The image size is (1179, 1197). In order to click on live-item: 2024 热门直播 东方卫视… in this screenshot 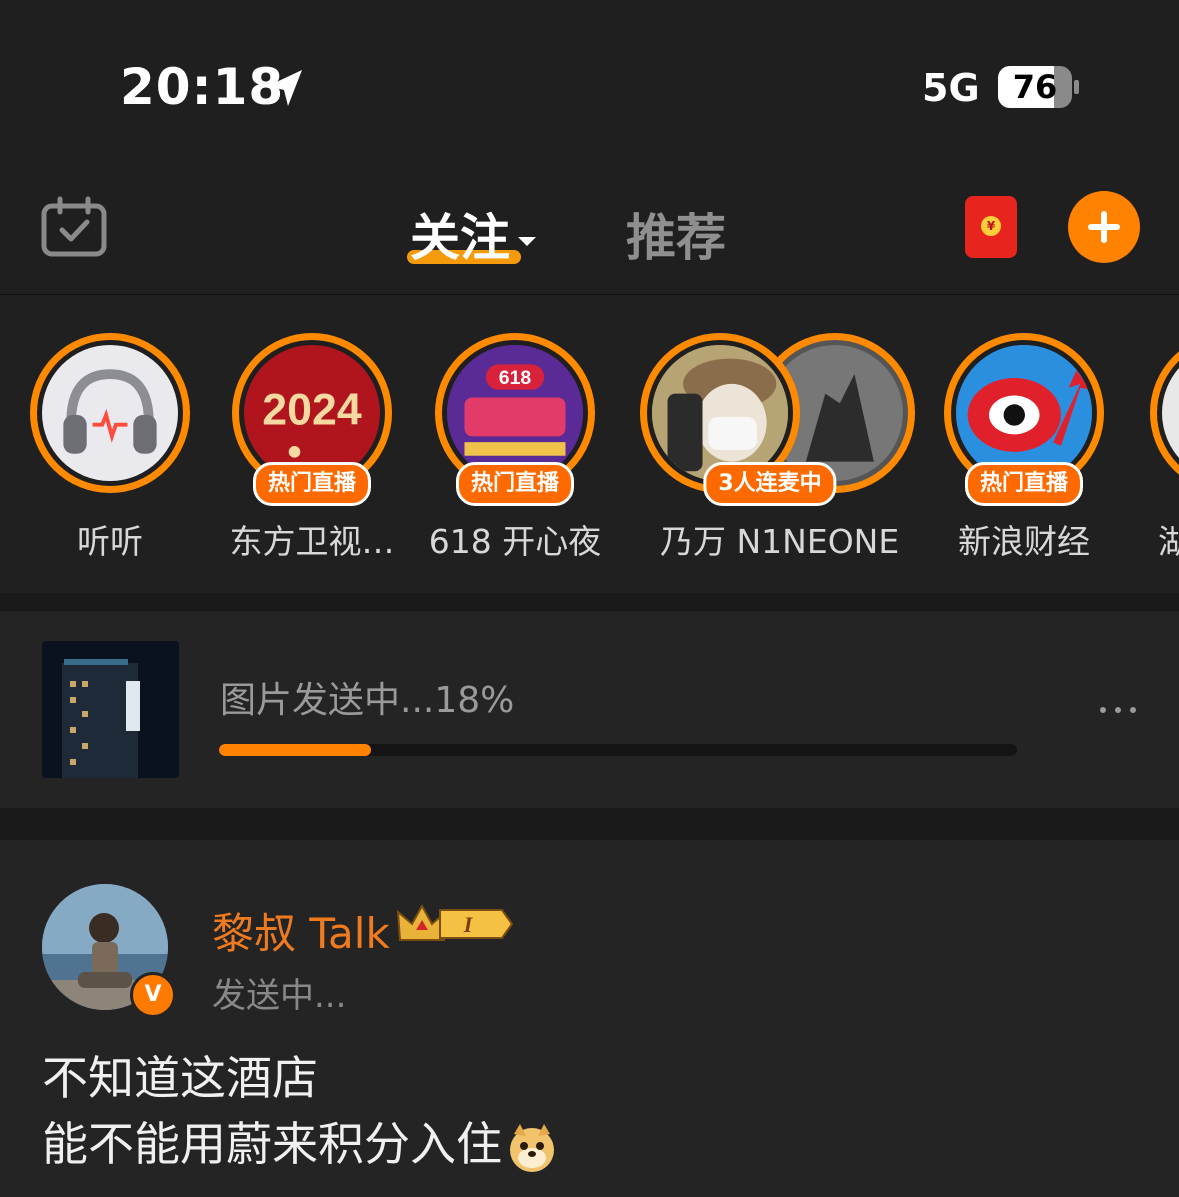, I will do `click(312, 451)`.